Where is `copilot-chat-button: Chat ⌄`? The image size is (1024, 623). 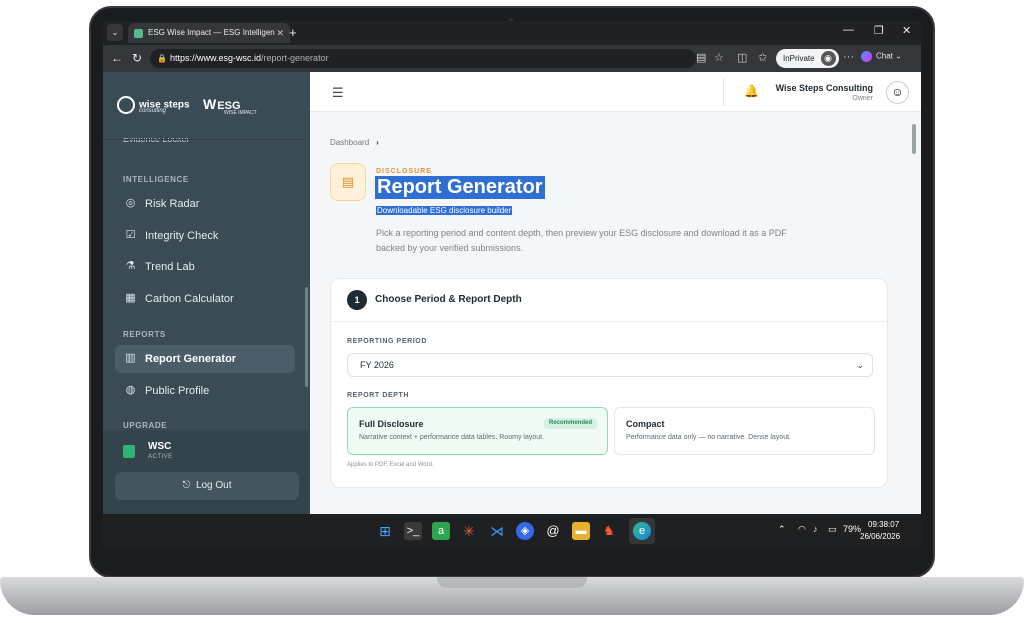
copilot-chat-button: Chat ⌄ is located at coordinates (881, 56).